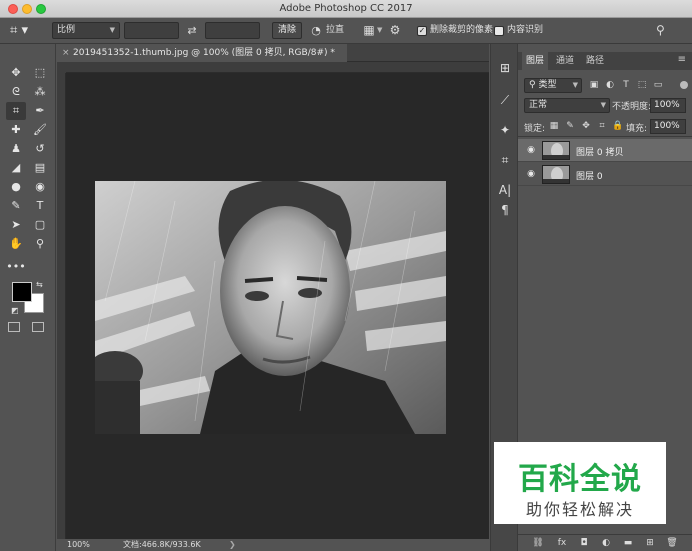 The image size is (692, 551). What do you see at coordinates (505, 100) in the screenshot?
I see `measure-panel-icon: ⟋` at bounding box center [505, 100].